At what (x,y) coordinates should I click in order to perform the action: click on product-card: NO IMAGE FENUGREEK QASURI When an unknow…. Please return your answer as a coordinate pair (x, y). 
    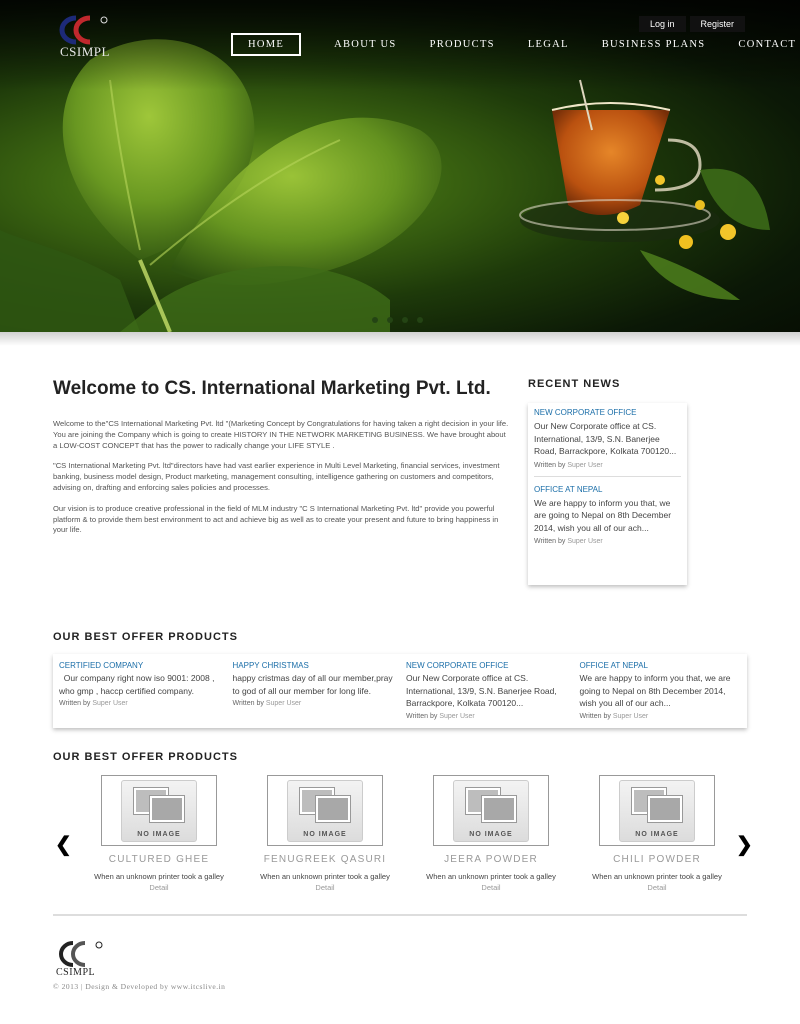
    Looking at the image, I should click on (325, 833).